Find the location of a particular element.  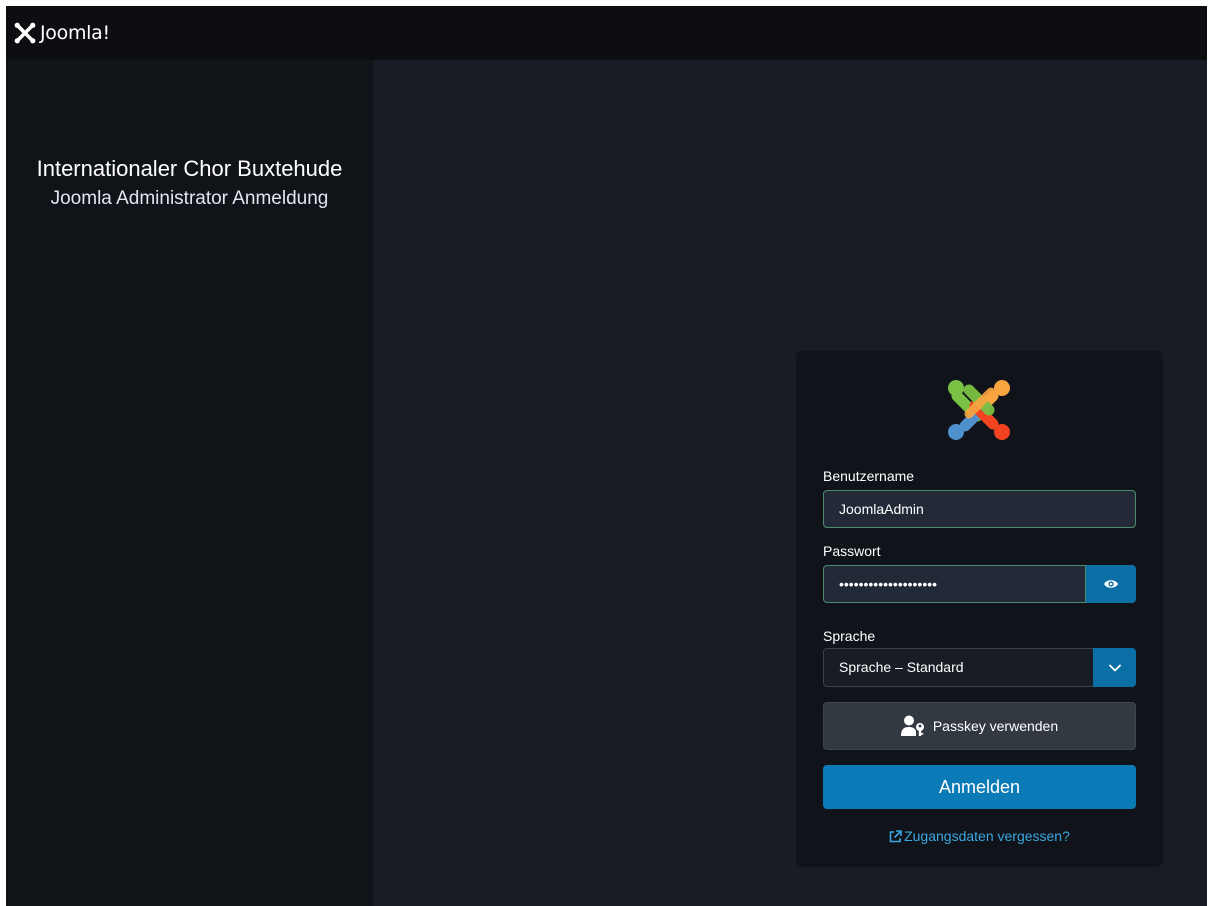

username-label: Benutzername is located at coordinates (869, 476).